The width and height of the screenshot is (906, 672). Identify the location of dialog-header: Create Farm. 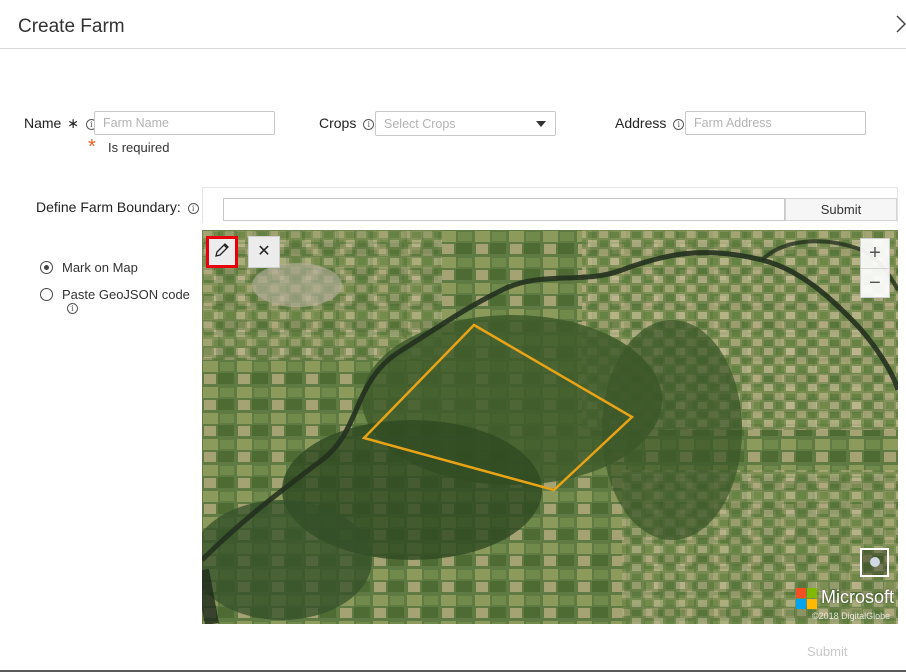
(453, 24).